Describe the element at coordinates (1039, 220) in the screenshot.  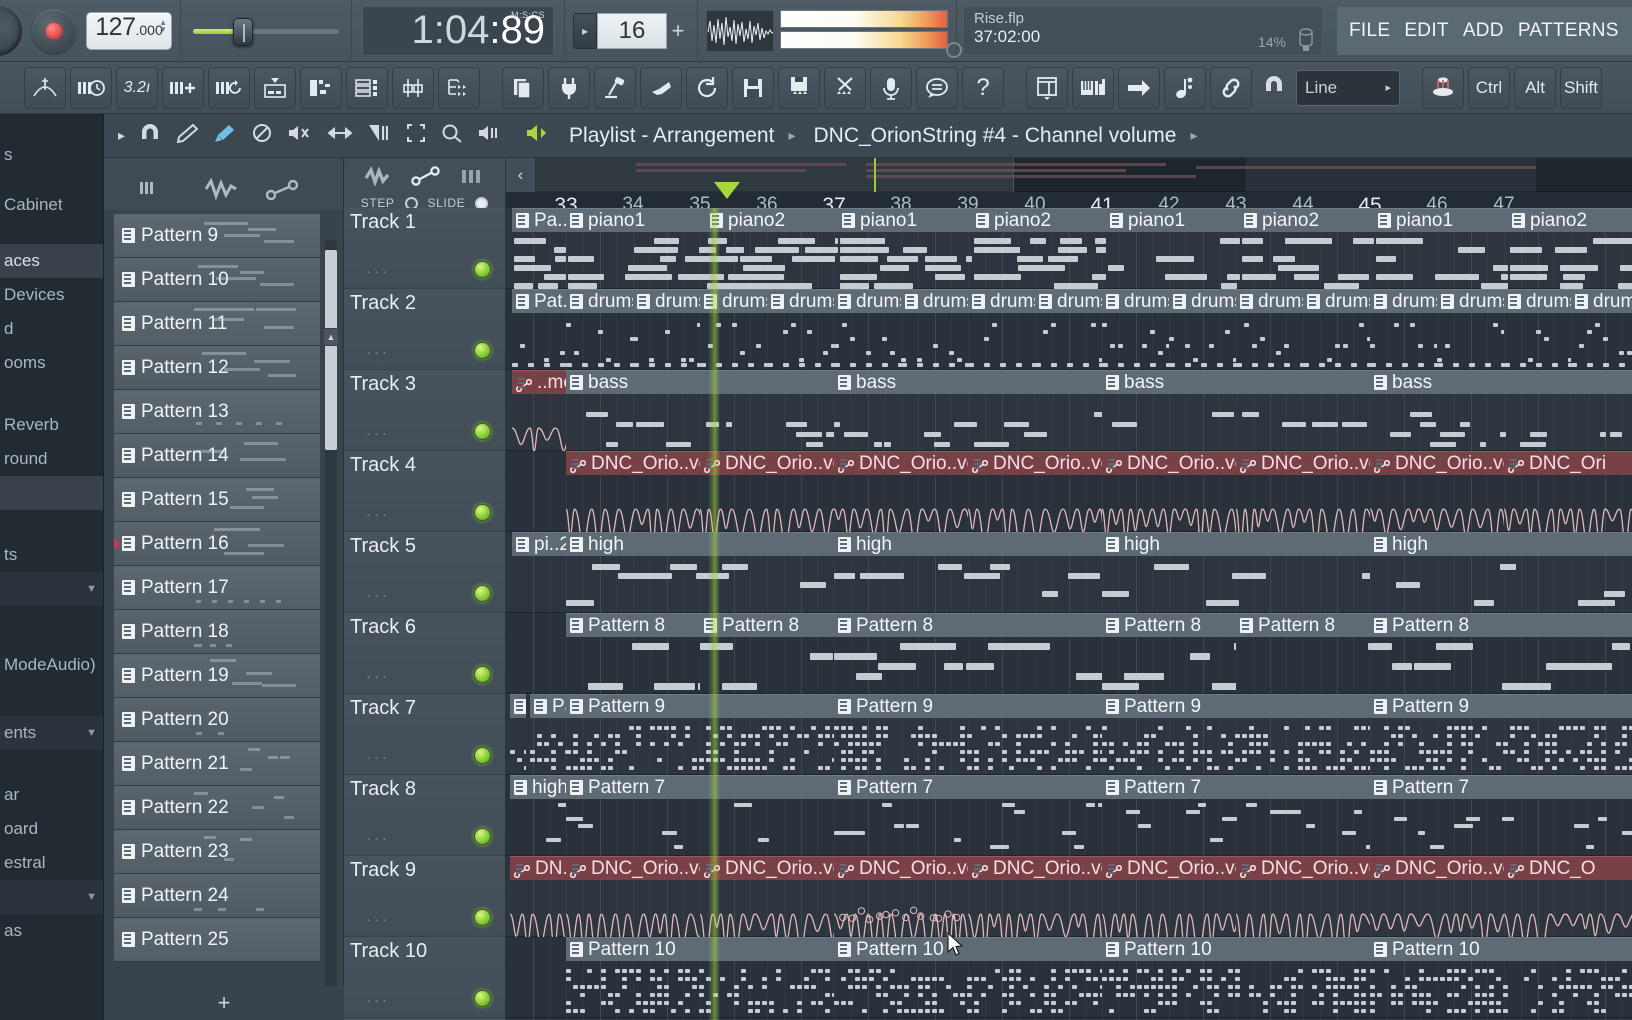
I see `clip-header: piano2` at that location.